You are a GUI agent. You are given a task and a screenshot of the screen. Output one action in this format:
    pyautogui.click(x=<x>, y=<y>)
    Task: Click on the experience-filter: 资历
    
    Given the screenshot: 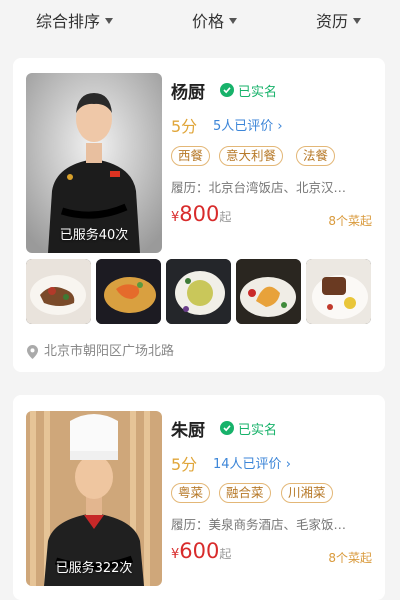 What is the action you would take?
    pyautogui.click(x=339, y=22)
    